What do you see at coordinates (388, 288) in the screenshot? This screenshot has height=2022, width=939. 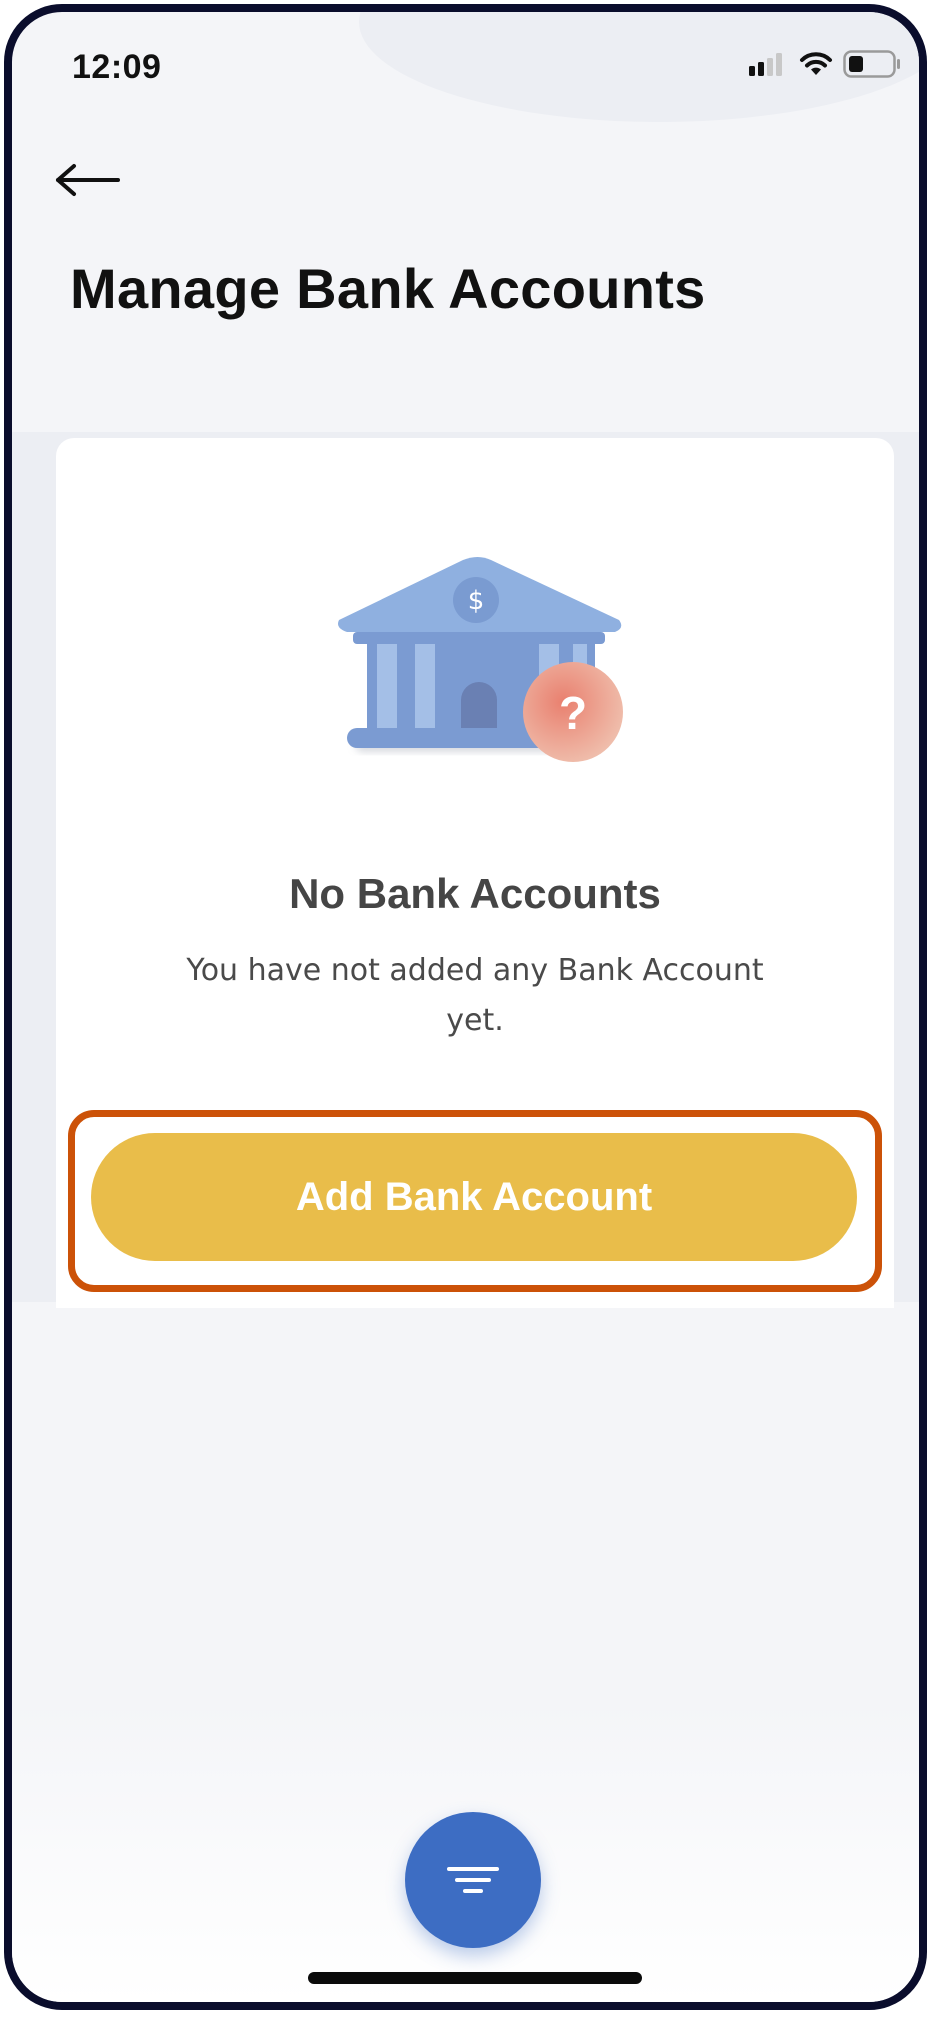 I see `page-title: Manage Bank Accounts` at bounding box center [388, 288].